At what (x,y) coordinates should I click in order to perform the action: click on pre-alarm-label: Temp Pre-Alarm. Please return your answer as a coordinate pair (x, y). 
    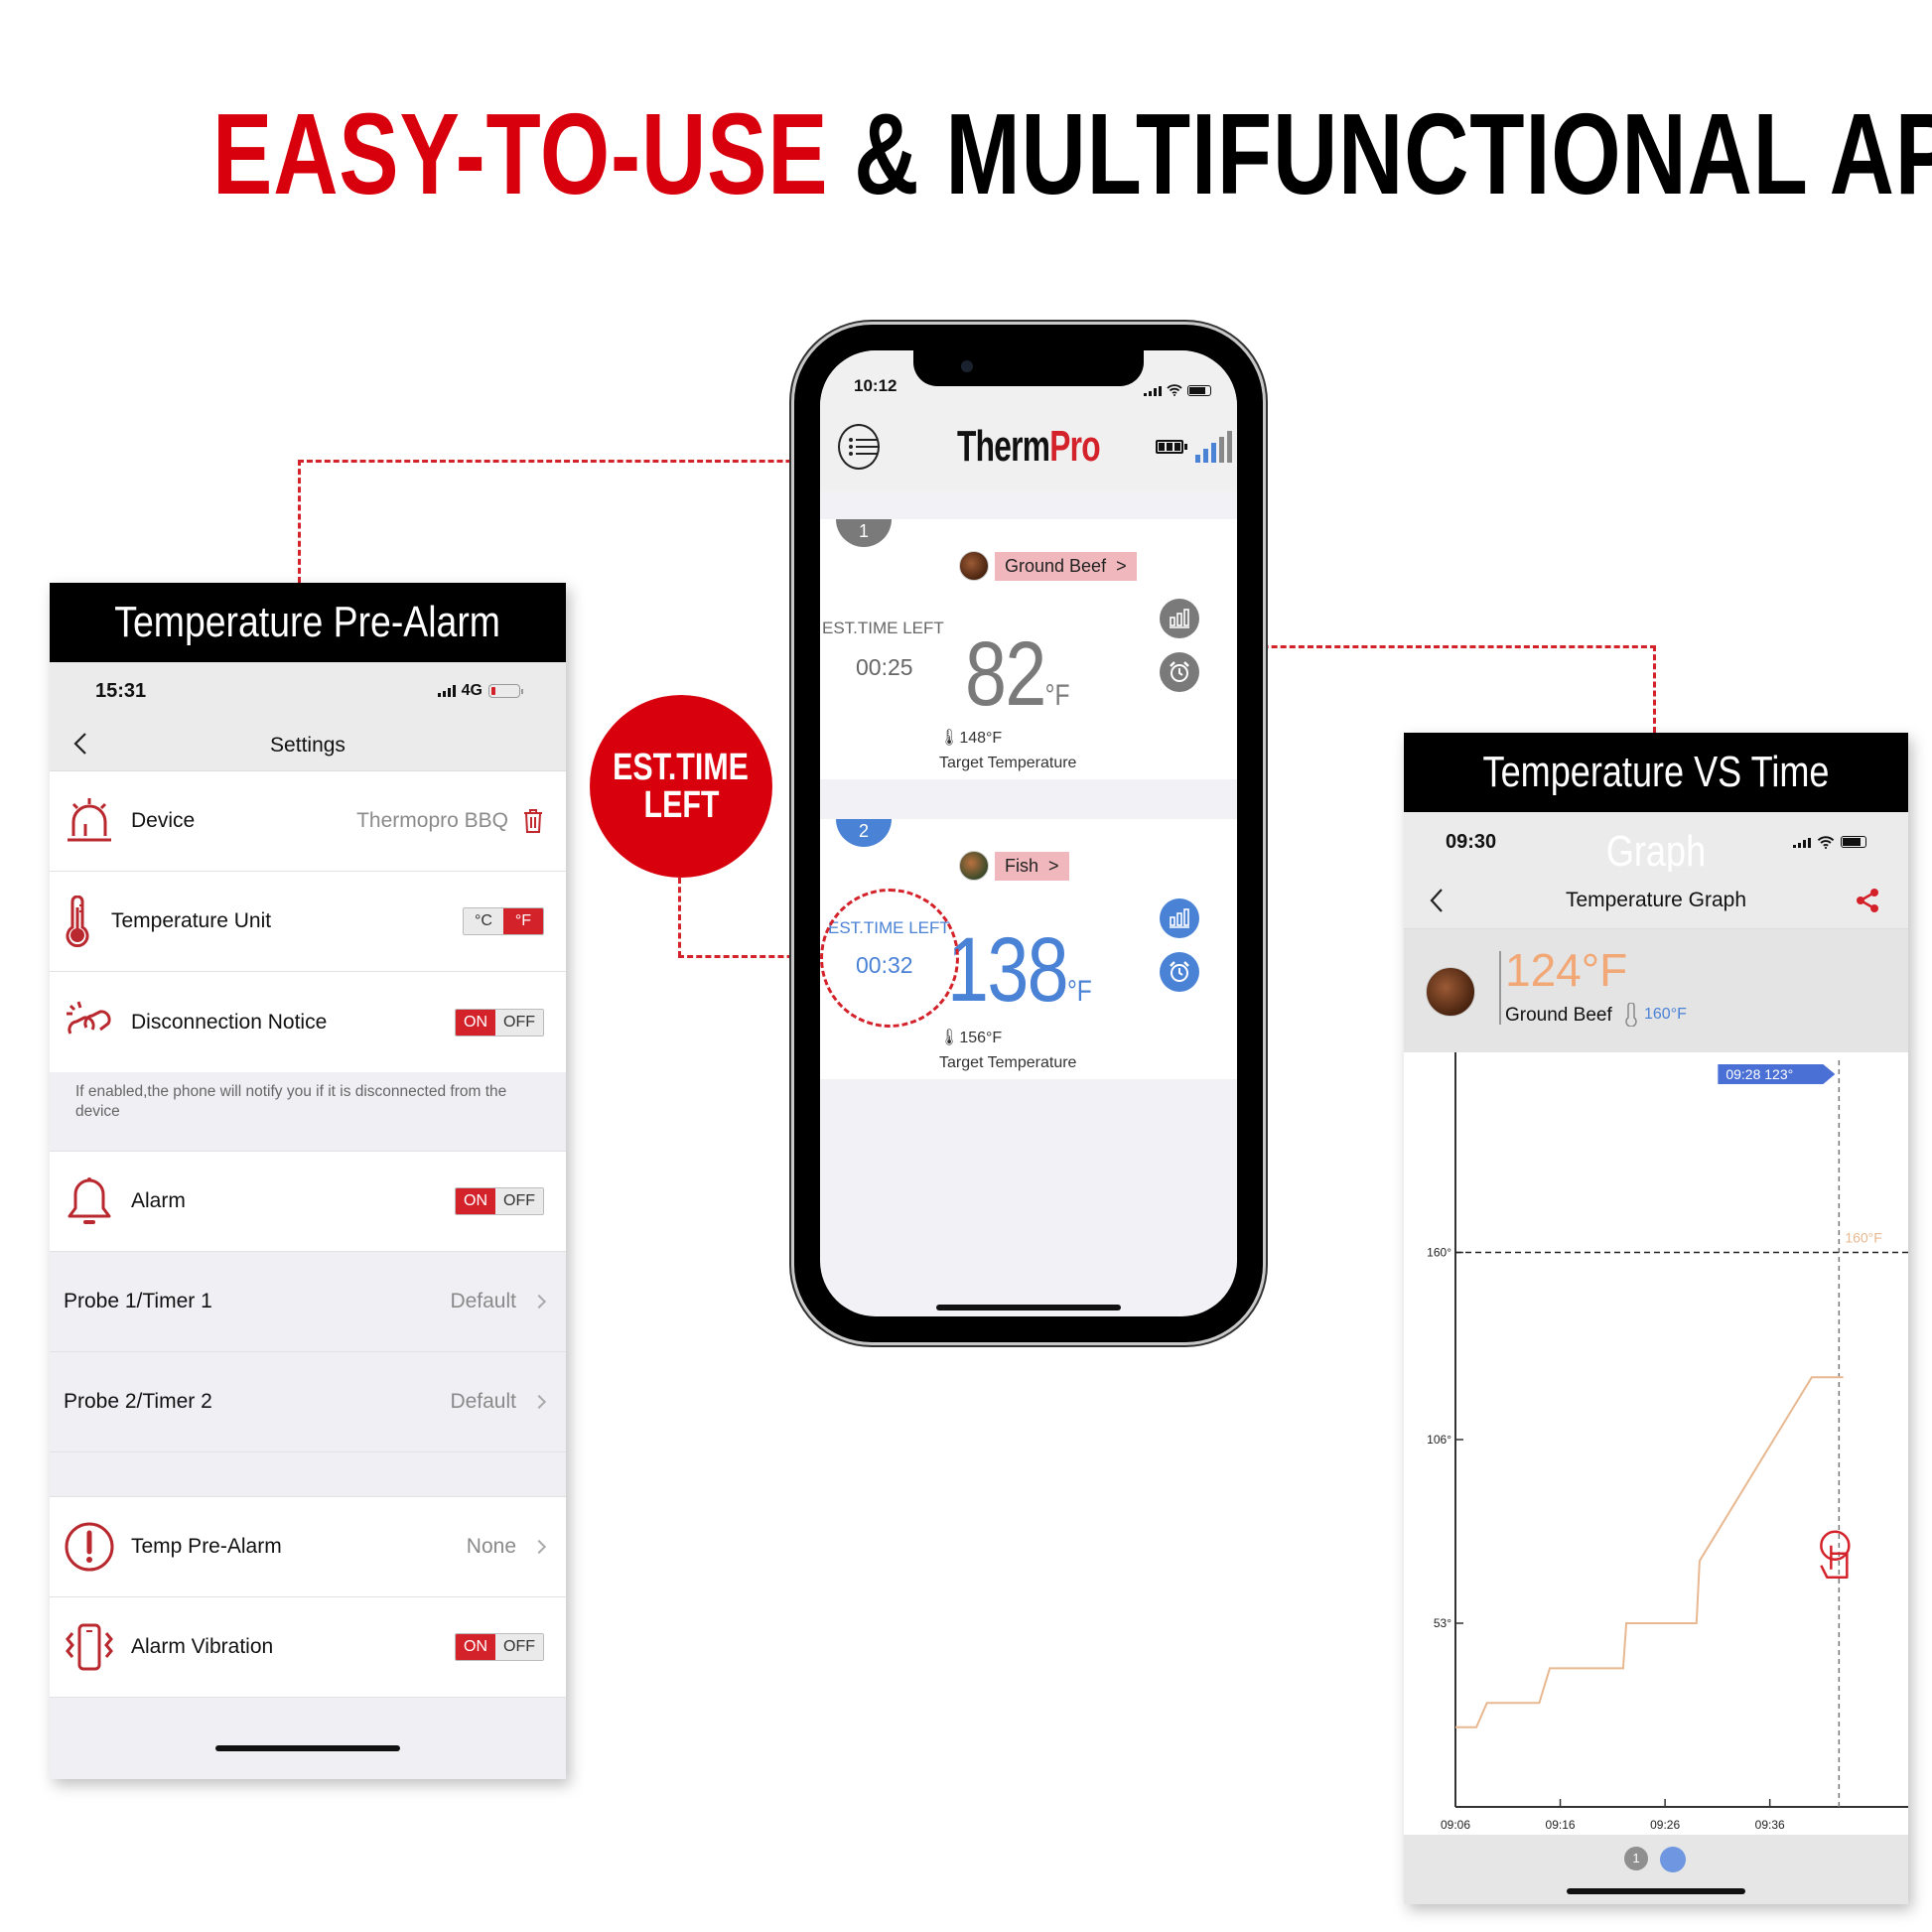
    Looking at the image, I should click on (207, 1547).